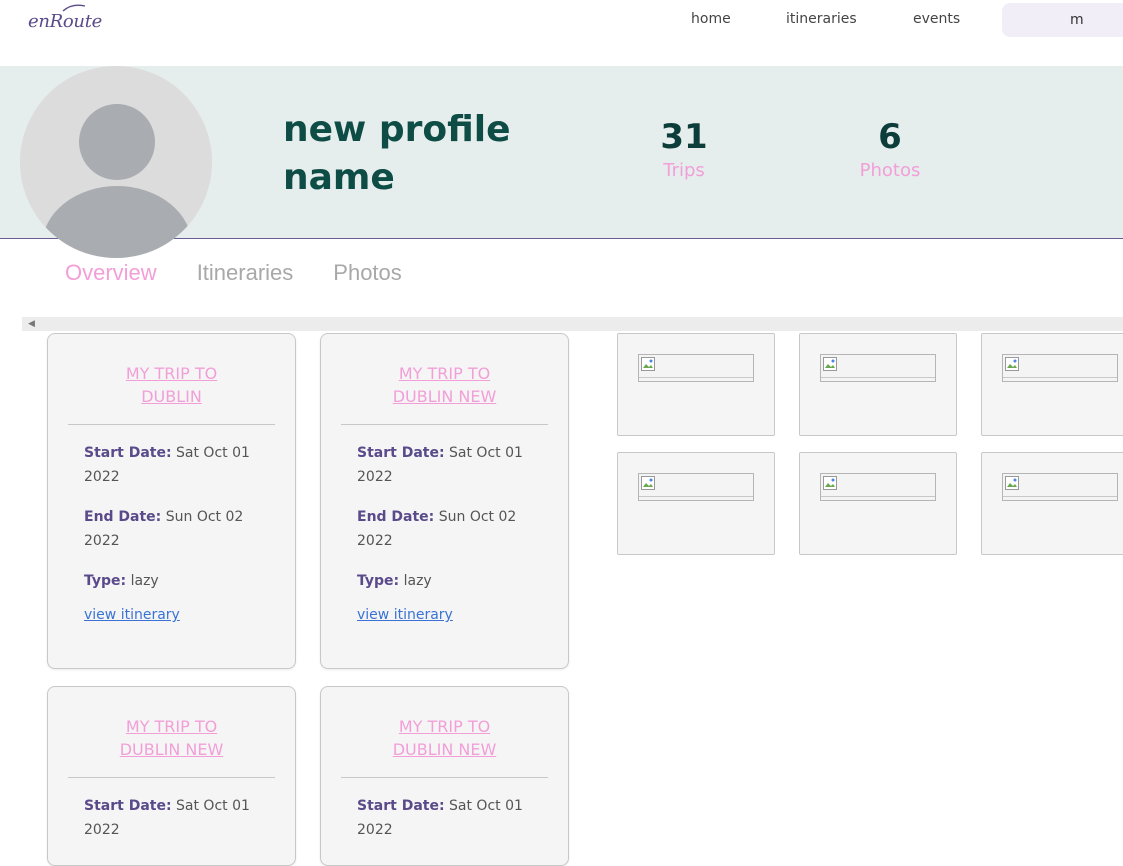 The width and height of the screenshot is (1123, 866). Describe the element at coordinates (367, 273) in the screenshot. I see `tab-photos: Photos` at that location.